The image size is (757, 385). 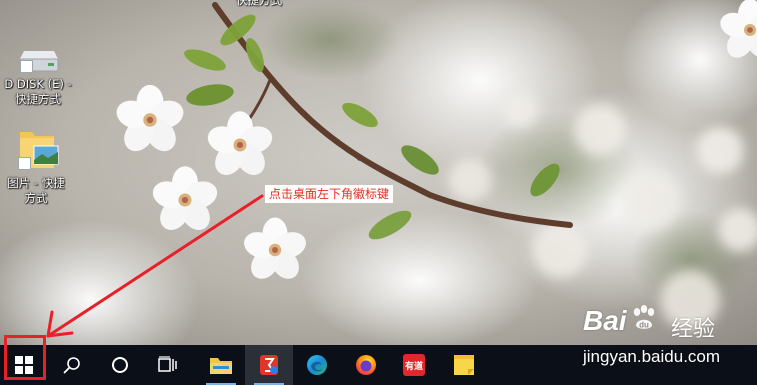 I want to click on pinned-app-active, so click(x=269, y=365).